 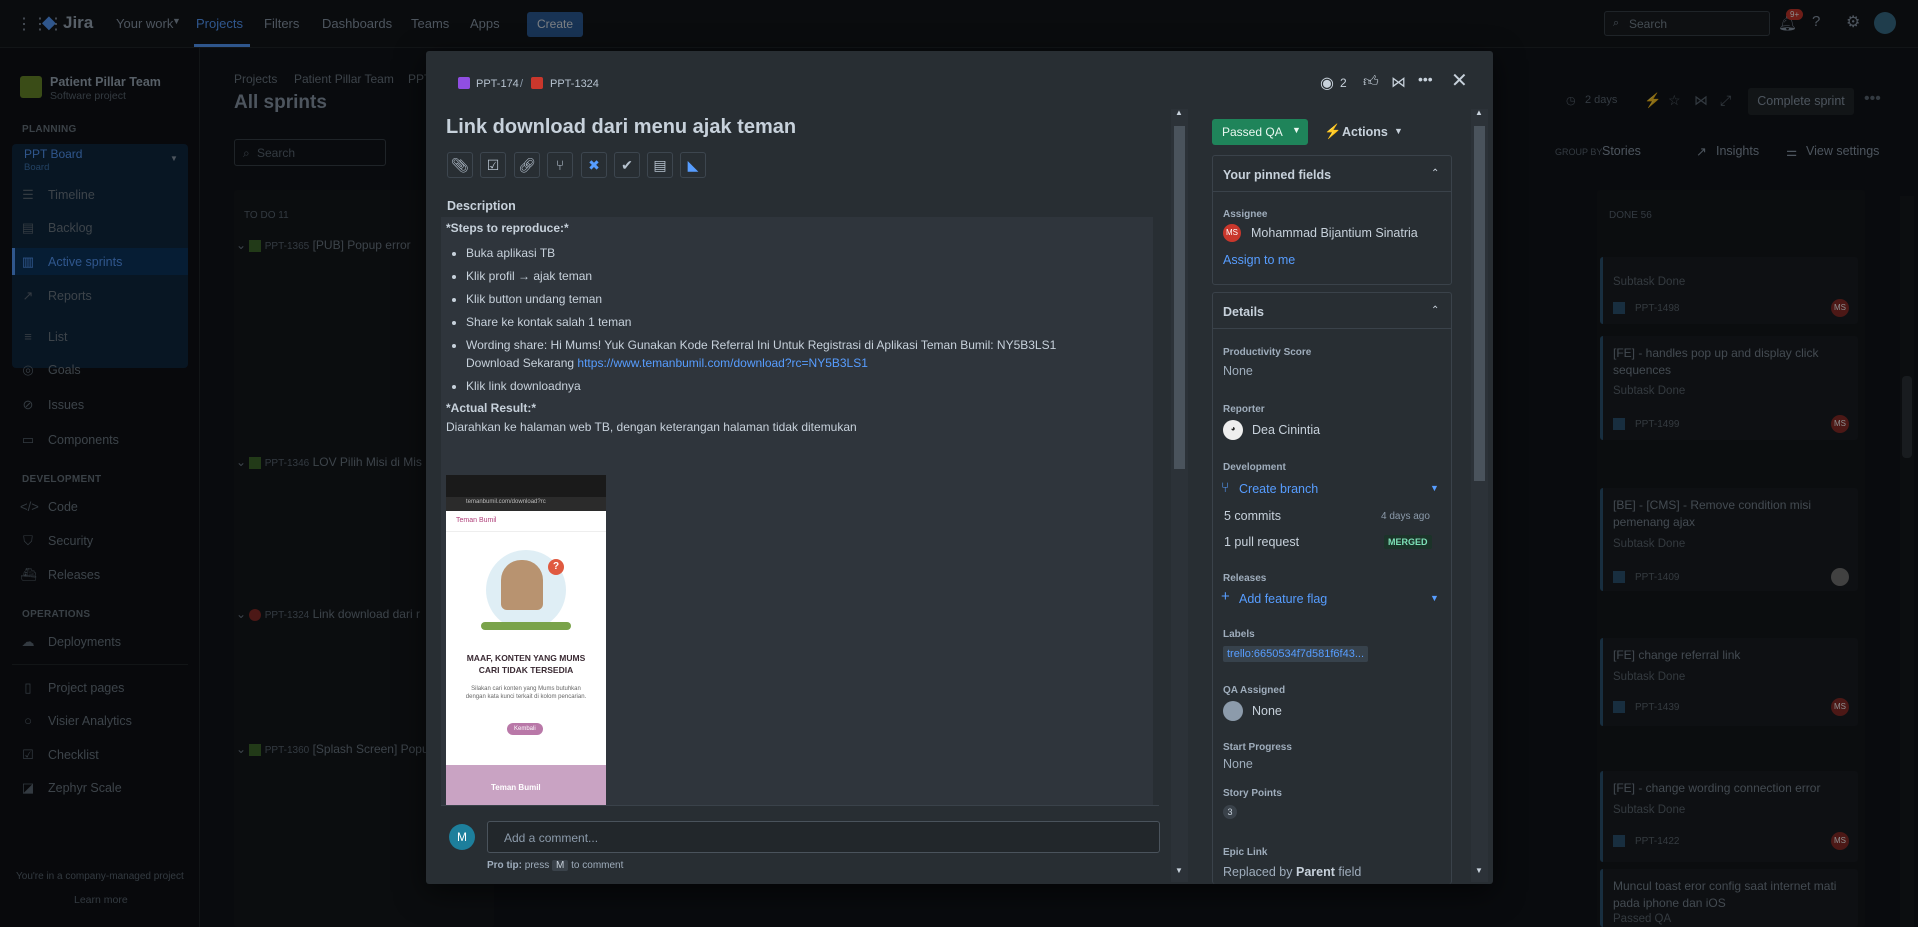 What do you see at coordinates (1408, 542) in the screenshot?
I see `merged-badge: MERGED` at bounding box center [1408, 542].